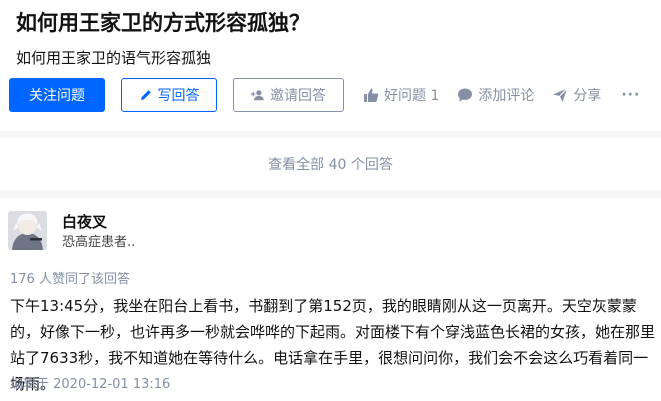 This screenshot has height=401, width=661. What do you see at coordinates (298, 96) in the screenshot?
I see `invite-answer-label: 邀请回答` at bounding box center [298, 96].